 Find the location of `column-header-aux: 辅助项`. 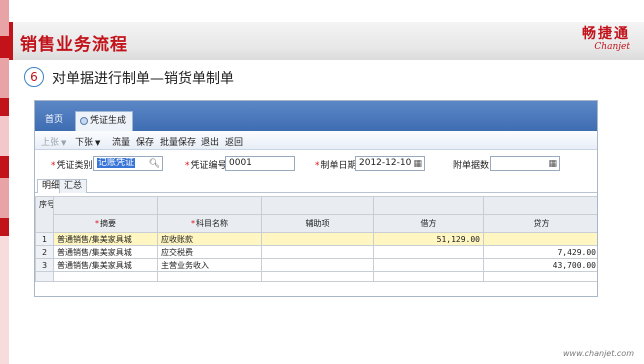

column-header-aux: 辅助项 is located at coordinates (317, 223).